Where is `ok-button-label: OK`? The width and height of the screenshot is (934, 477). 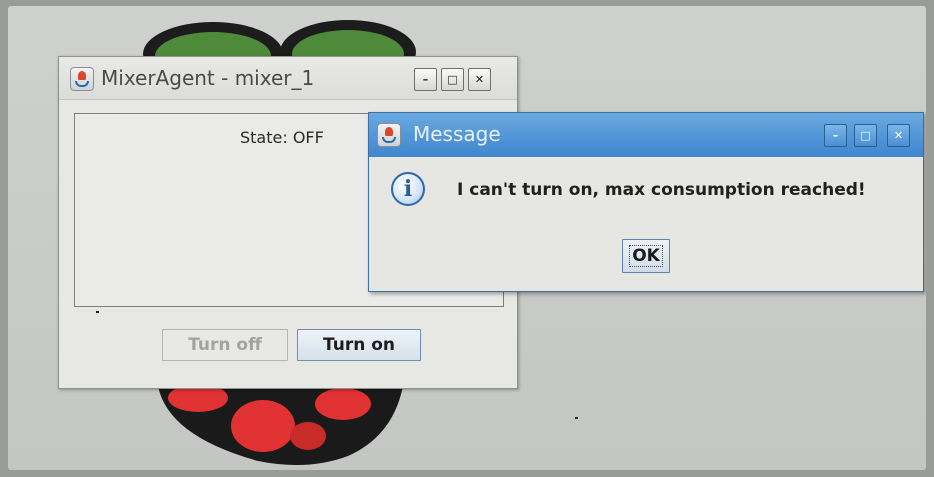
ok-button-label: OK is located at coordinates (646, 256).